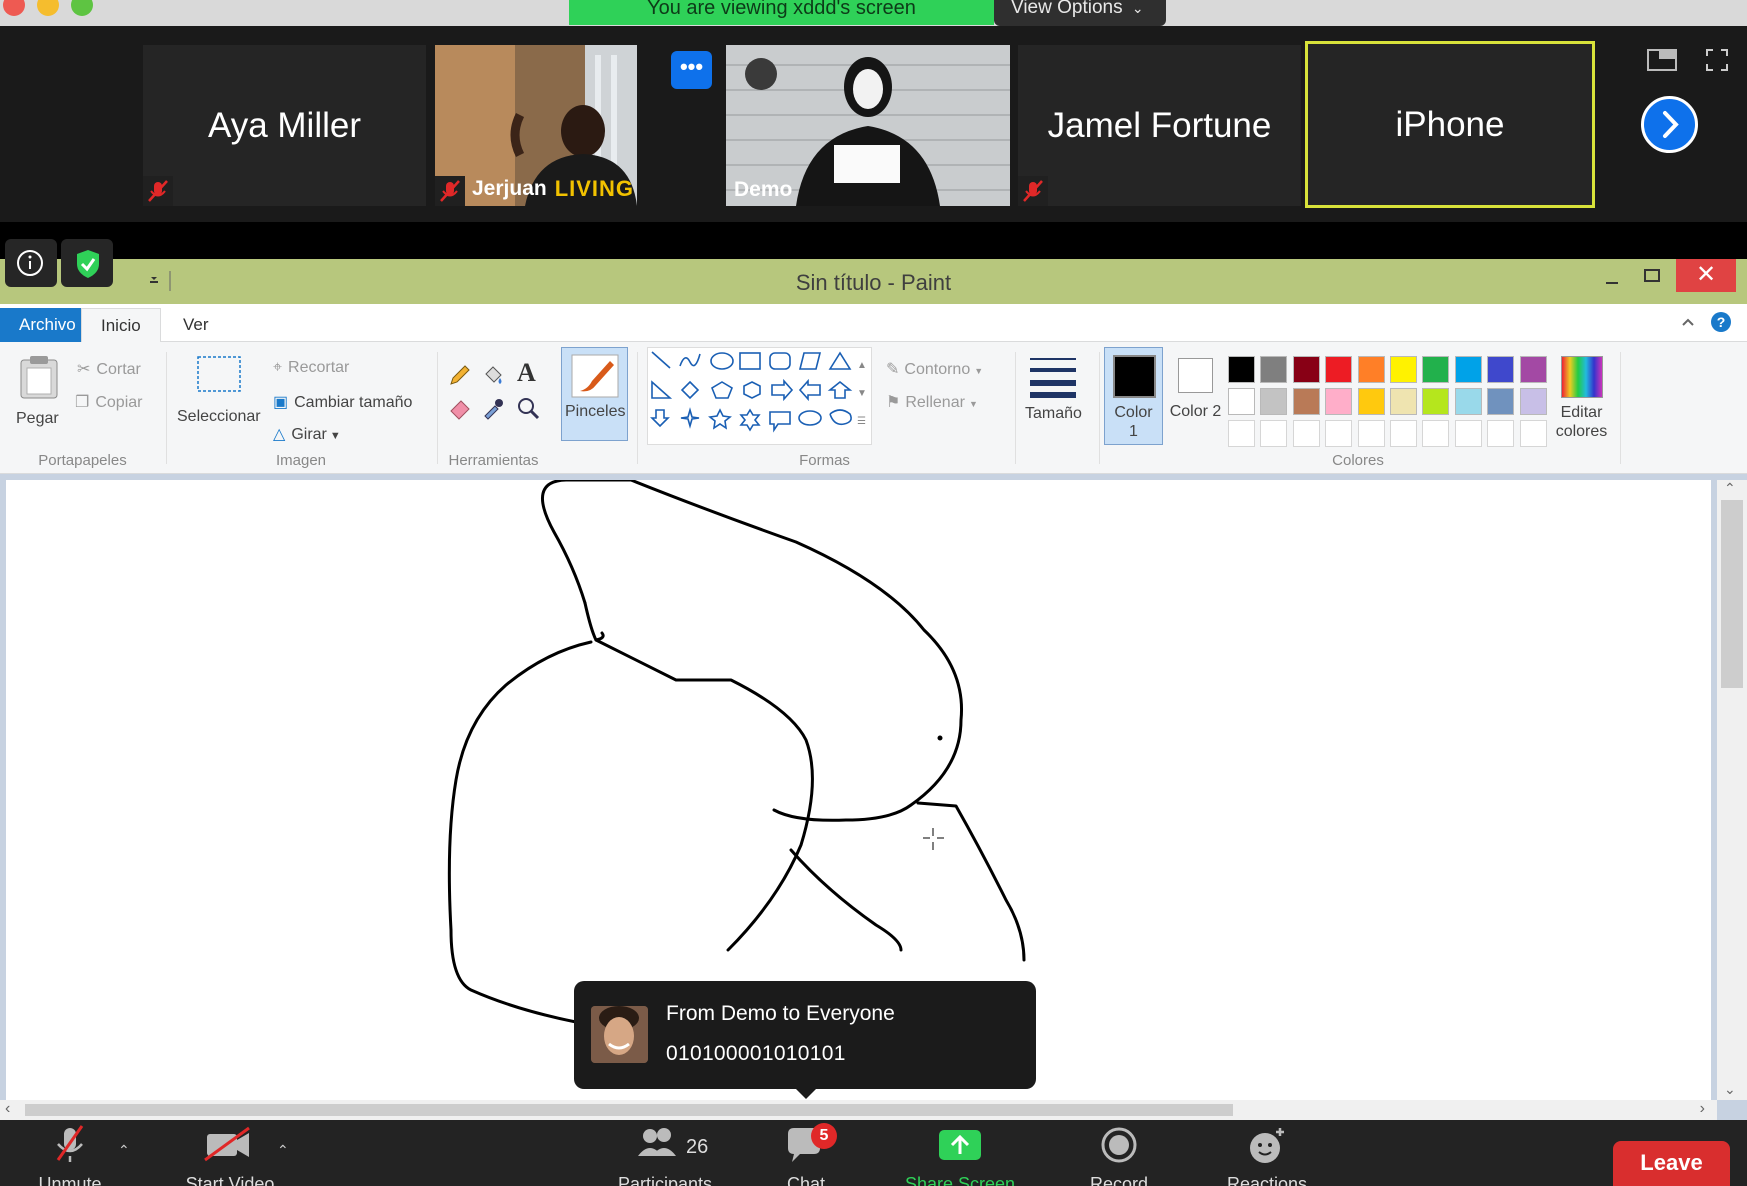 The height and width of the screenshot is (1186, 1747). What do you see at coordinates (759, 396) in the screenshot?
I see `shapes-gallery` at bounding box center [759, 396].